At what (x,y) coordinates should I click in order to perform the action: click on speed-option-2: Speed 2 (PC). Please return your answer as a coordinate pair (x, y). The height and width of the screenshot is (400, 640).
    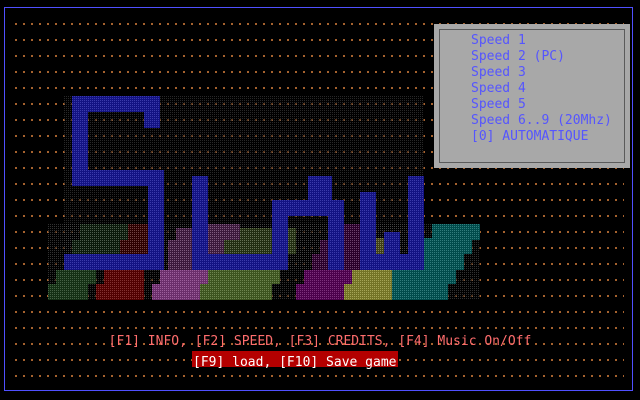
    Looking at the image, I should click on (518, 57).